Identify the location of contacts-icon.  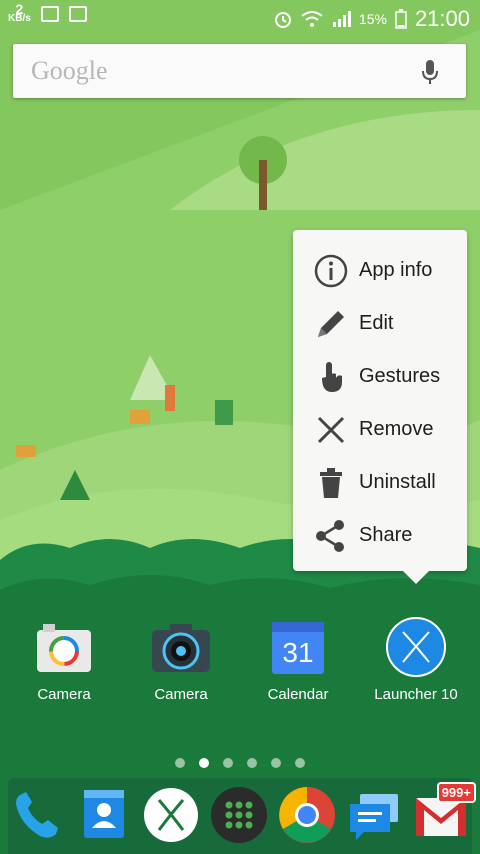
(104, 814).